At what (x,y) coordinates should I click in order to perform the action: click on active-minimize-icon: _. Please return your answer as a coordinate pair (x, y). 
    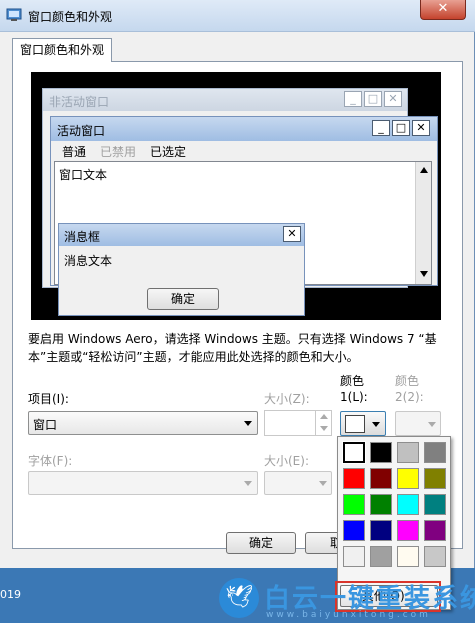
    Looking at the image, I should click on (381, 128).